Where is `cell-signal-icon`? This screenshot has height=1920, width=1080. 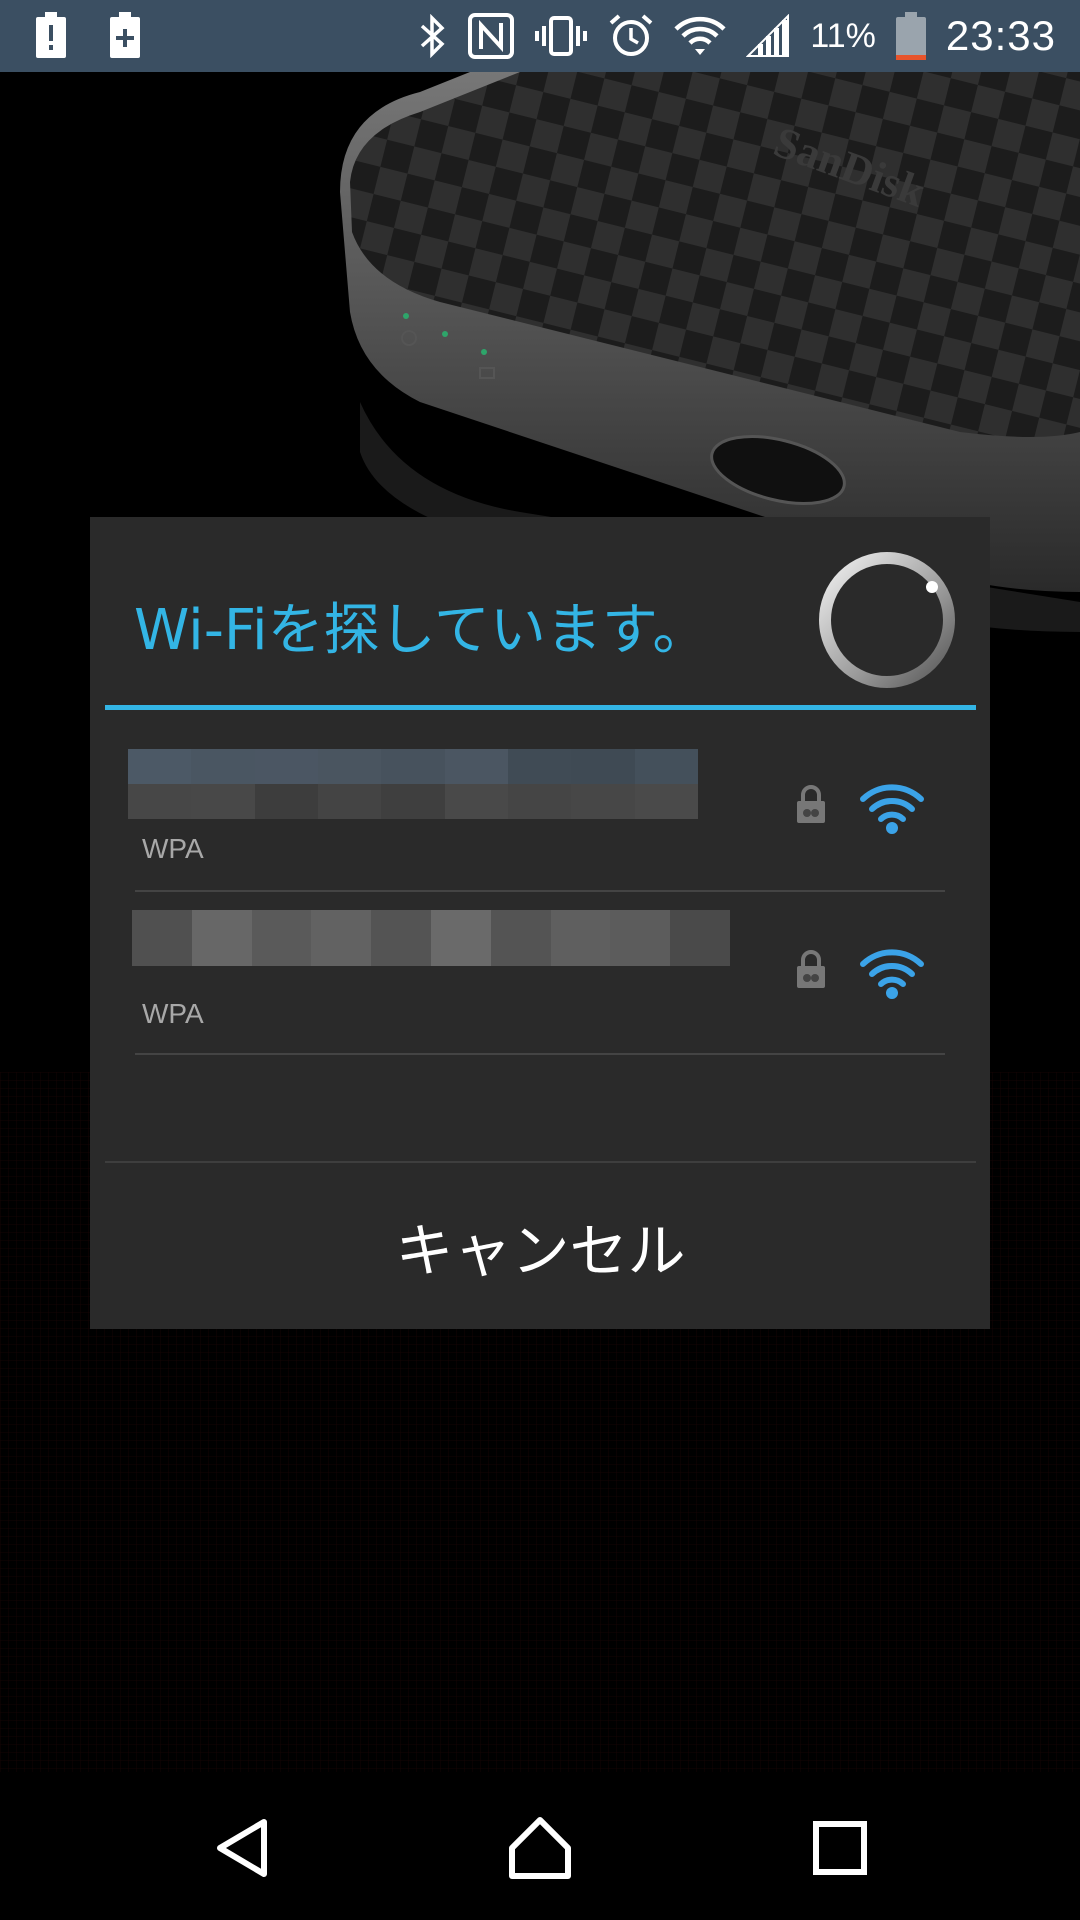
cell-signal-icon is located at coordinates (768, 36).